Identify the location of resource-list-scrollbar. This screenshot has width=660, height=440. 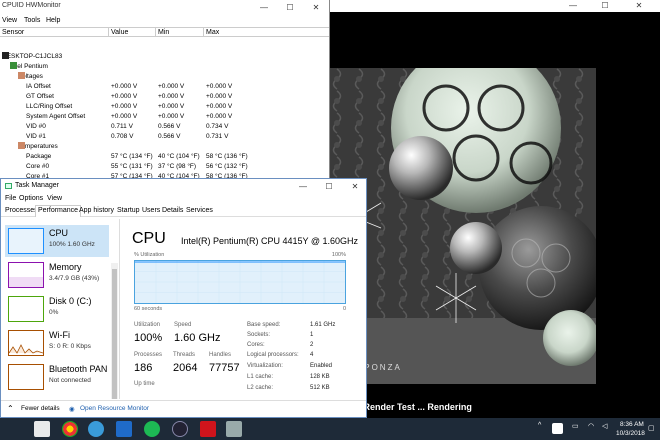
(114, 331).